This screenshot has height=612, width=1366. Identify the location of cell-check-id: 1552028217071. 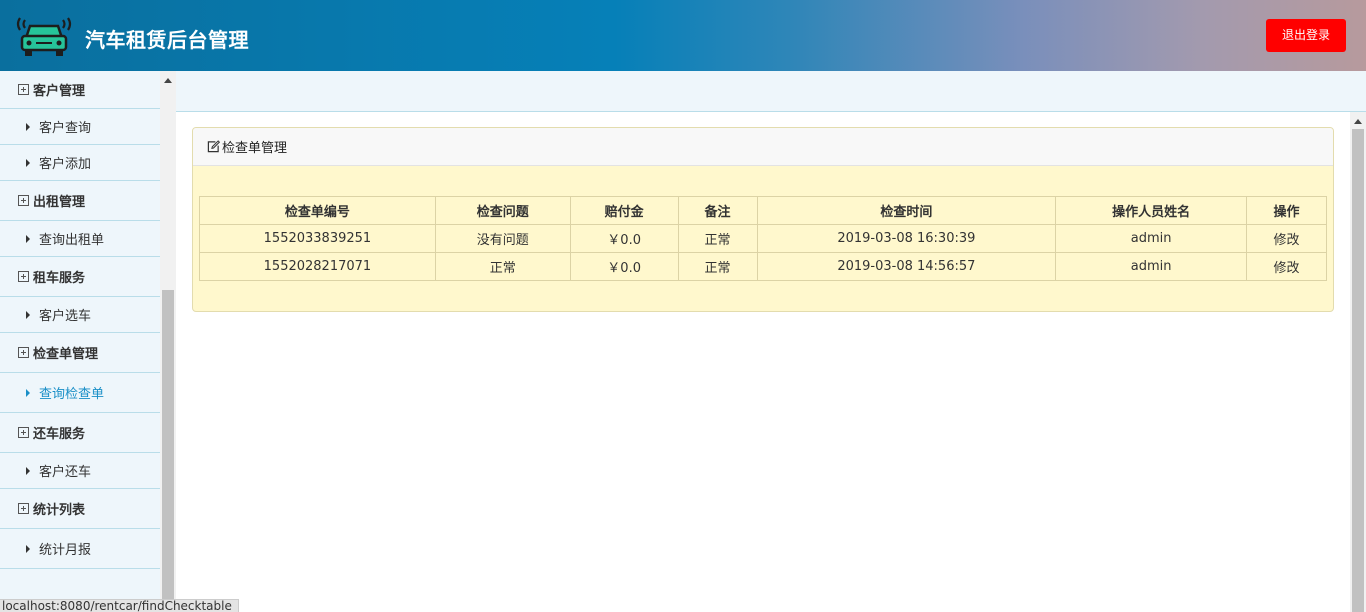
(317, 266).